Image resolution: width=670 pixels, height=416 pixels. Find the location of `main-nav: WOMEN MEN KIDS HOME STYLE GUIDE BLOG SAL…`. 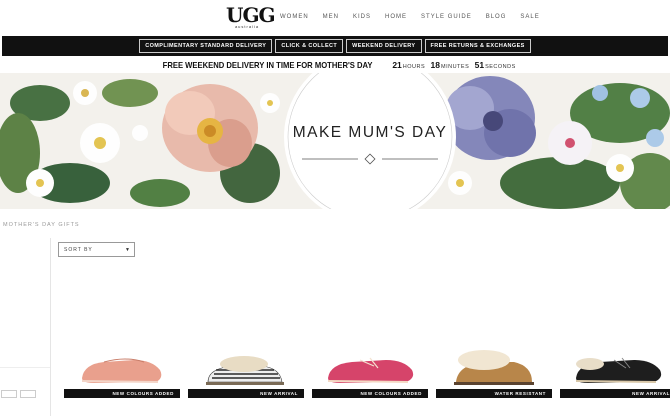

main-nav: WOMEN MEN KIDS HOME STYLE GUIDE BLOG SAL… is located at coordinates (415, 17).